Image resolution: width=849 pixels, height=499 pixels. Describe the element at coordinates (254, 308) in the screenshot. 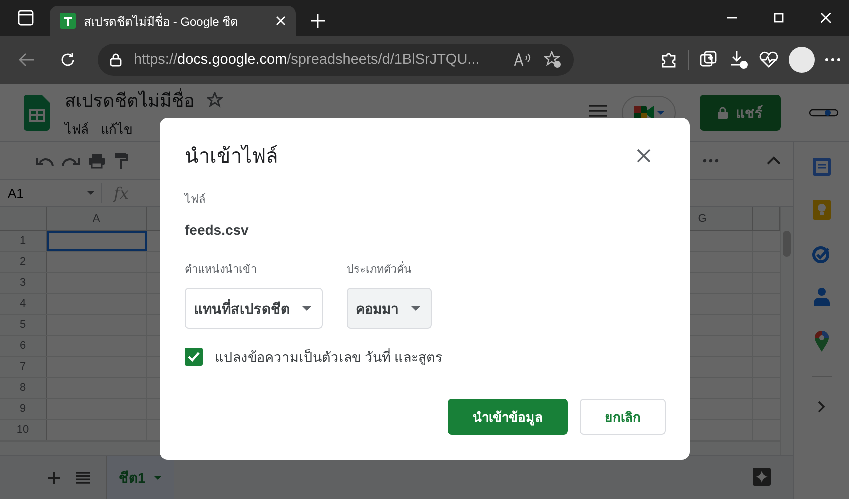

I see `dropdown: แทนที่สเปรดชีต` at that location.